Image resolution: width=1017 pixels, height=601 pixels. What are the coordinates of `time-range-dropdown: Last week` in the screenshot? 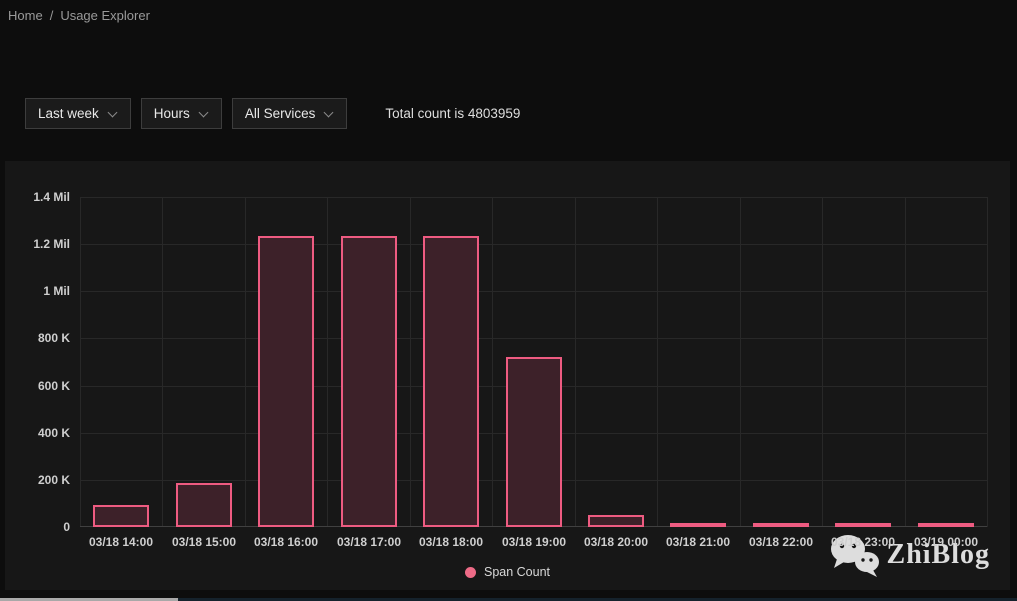 It's located at (78, 113).